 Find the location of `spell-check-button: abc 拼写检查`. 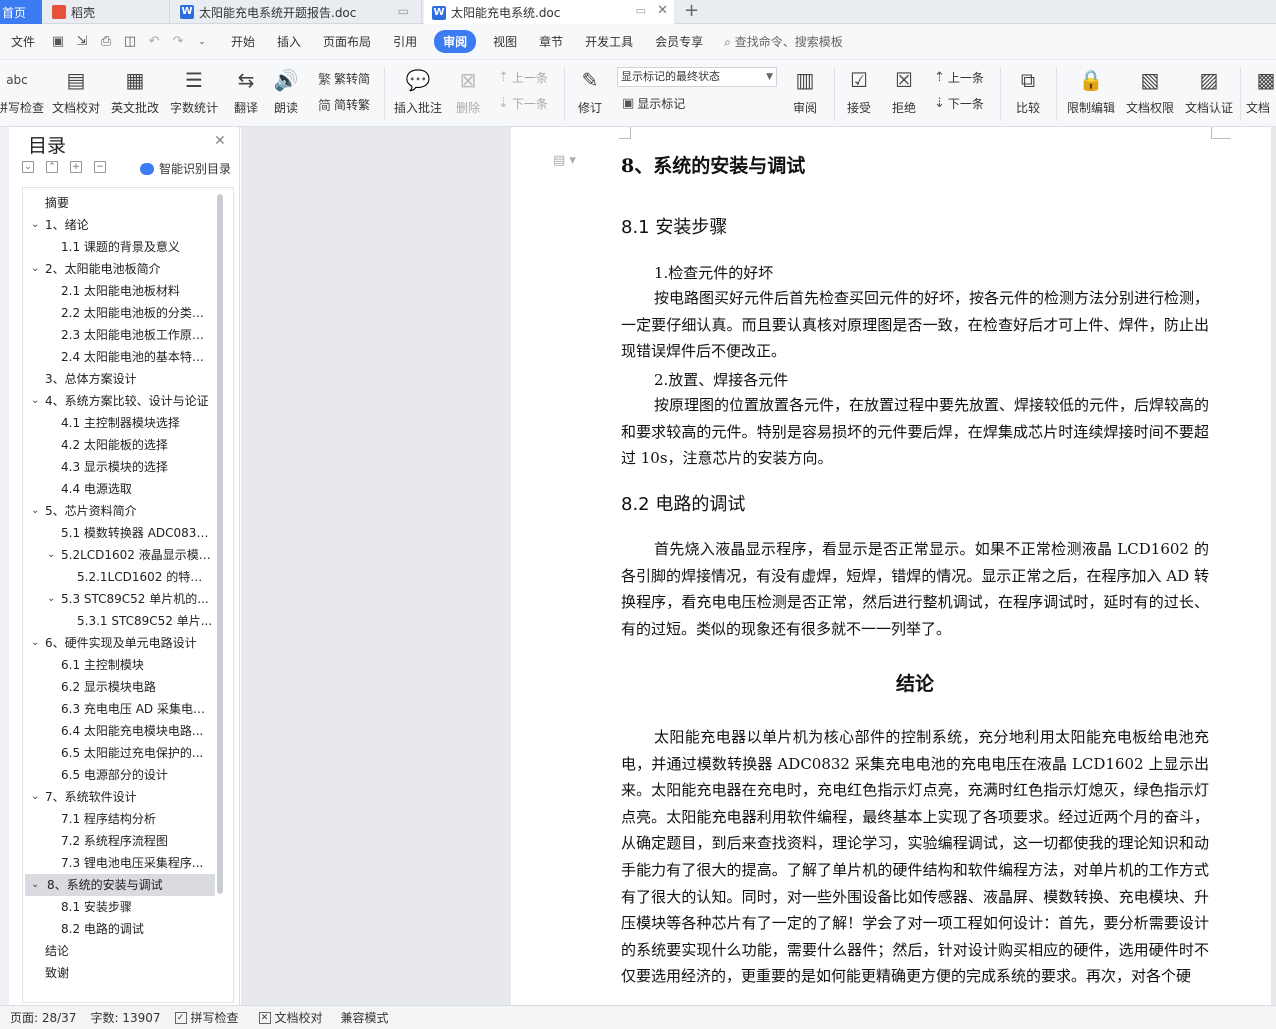

spell-check-button: abc 拼写检查 is located at coordinates (22, 90).